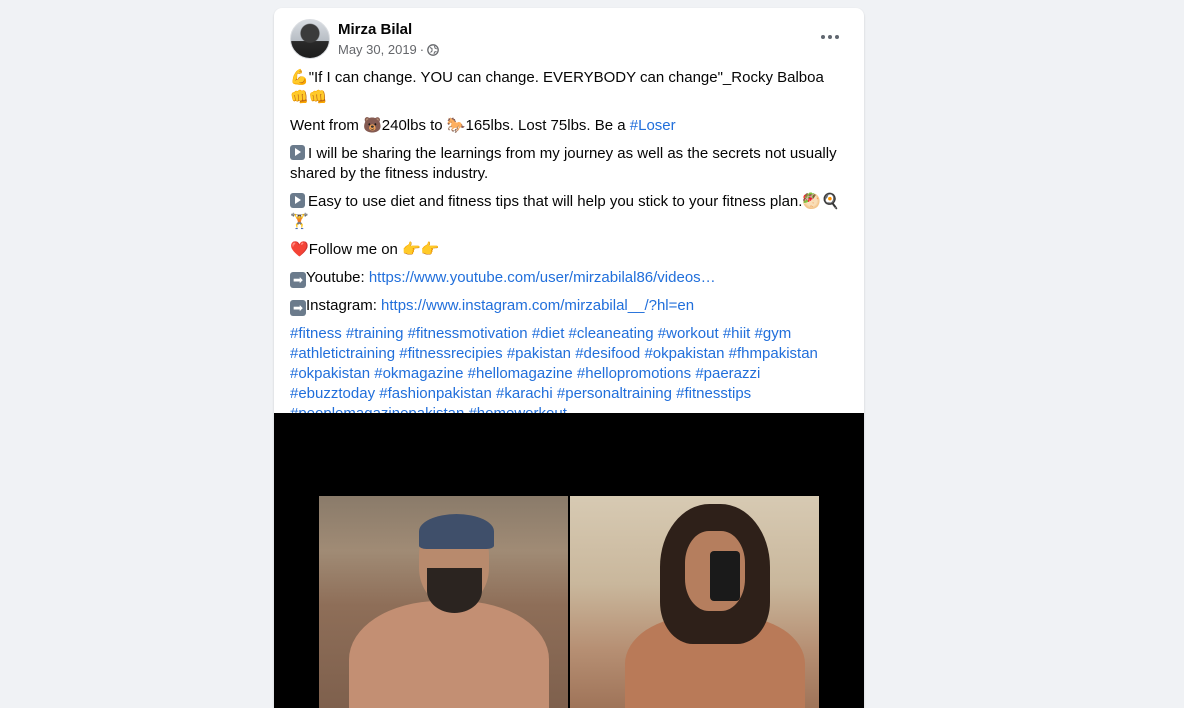 The height and width of the screenshot is (708, 1184). I want to click on hashtag-link: #fhmpakistan, so click(773, 353).